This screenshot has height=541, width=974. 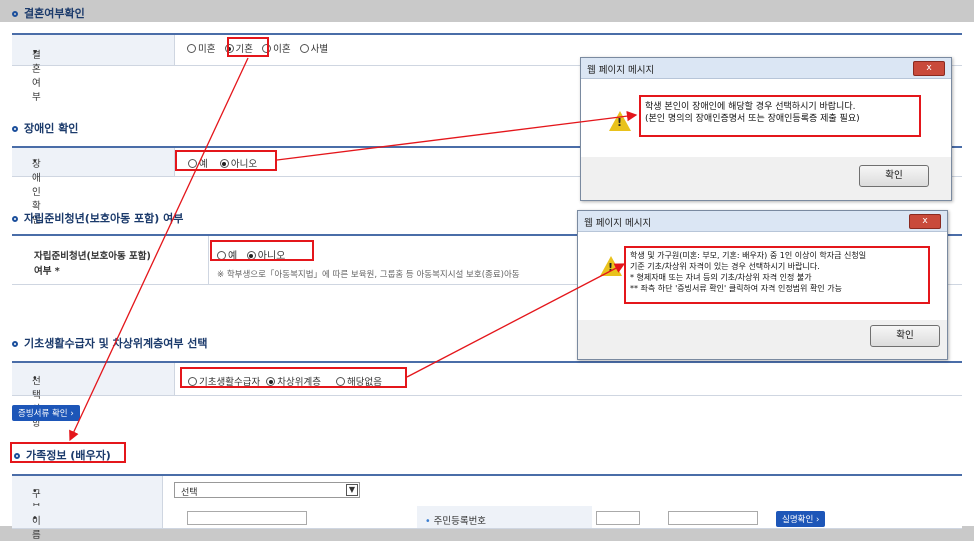 I want to click on rrn-label: • 주민등록번호, so click(x=504, y=517).